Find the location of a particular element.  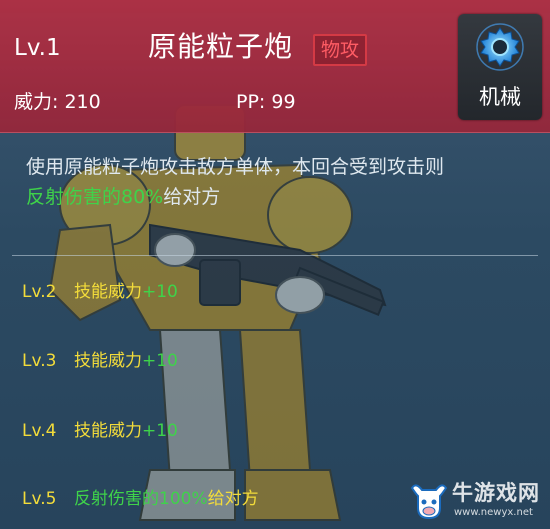

upgrade-row: Lv.5 反射伤害的100%给对方 is located at coordinates (140, 499).